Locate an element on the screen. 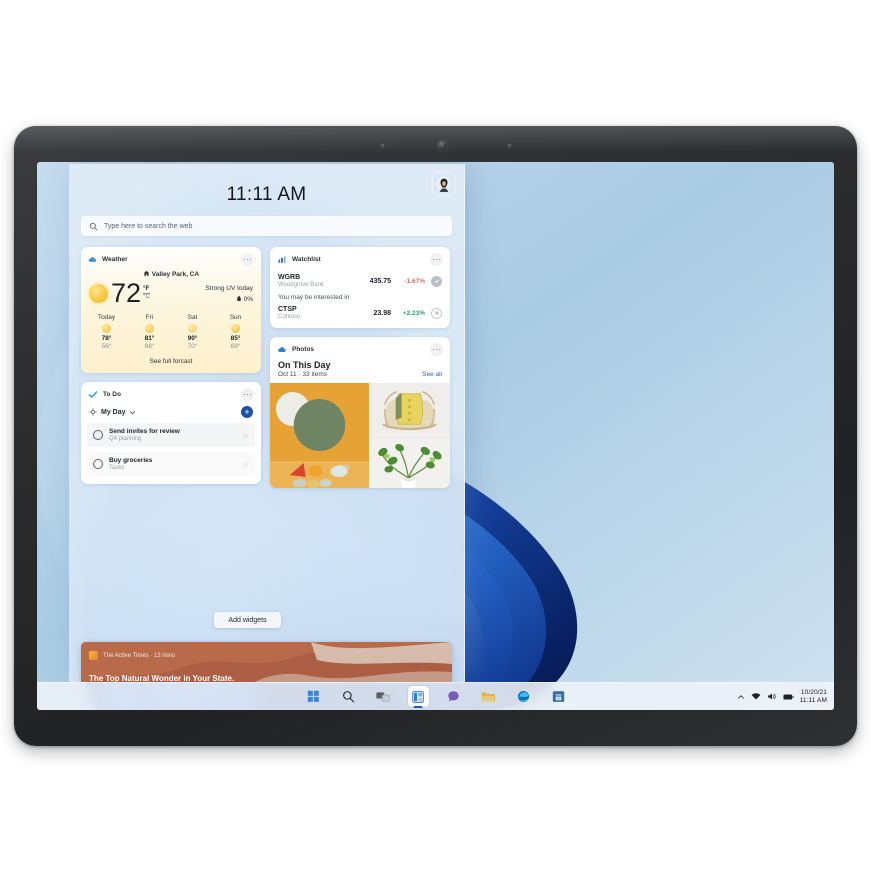 The width and height of the screenshot is (871, 871). photos-more-options-icon is located at coordinates (436, 349).